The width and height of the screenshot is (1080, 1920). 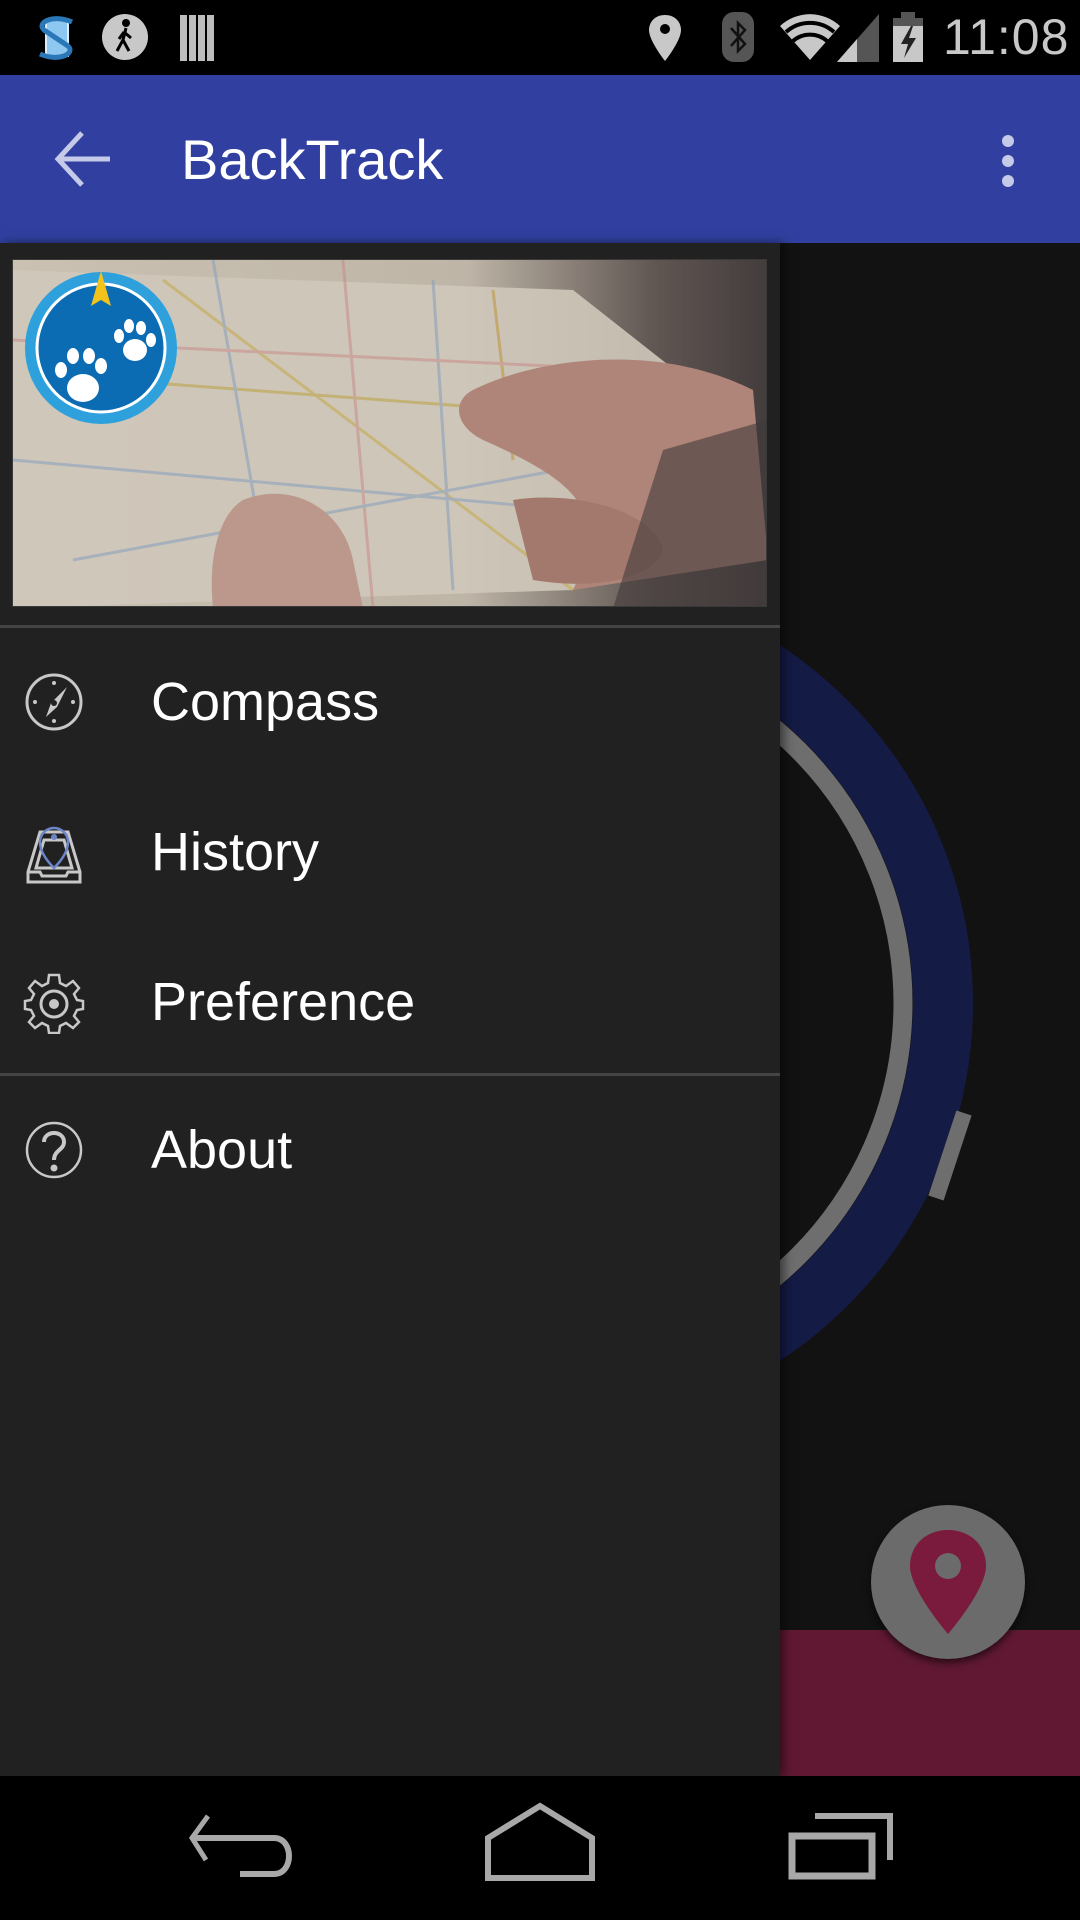 I want to click on drawer-item-history: History, so click(x=390, y=852).